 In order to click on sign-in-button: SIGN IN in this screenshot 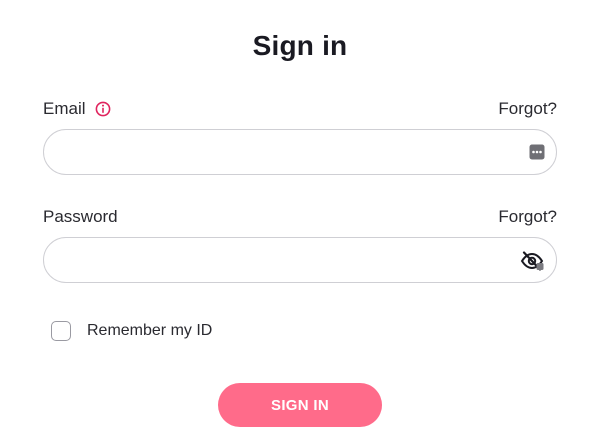, I will do `click(300, 405)`.